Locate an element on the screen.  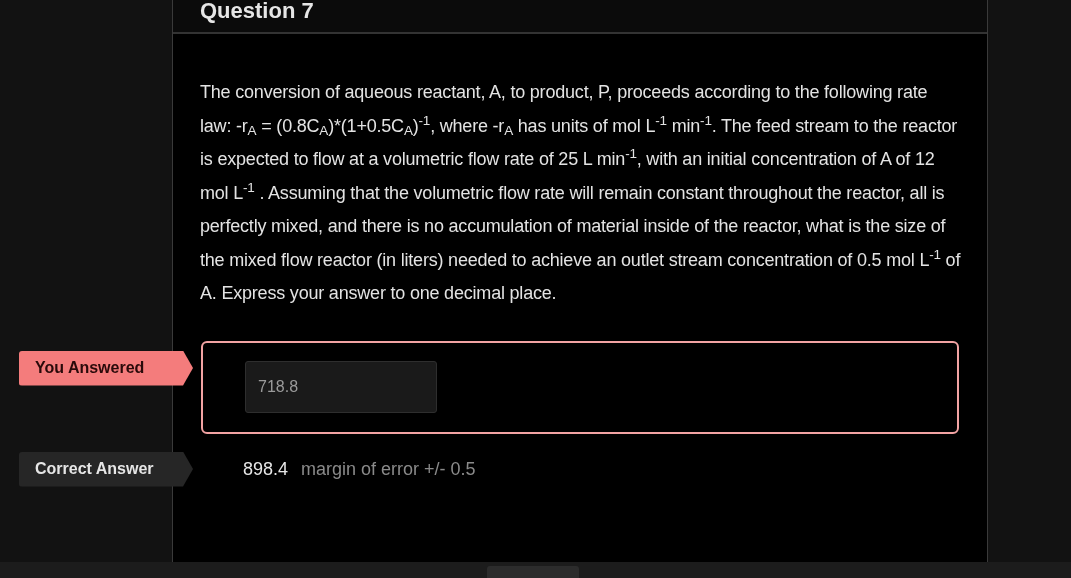
answer-label: You Answered is located at coordinates (106, 368).